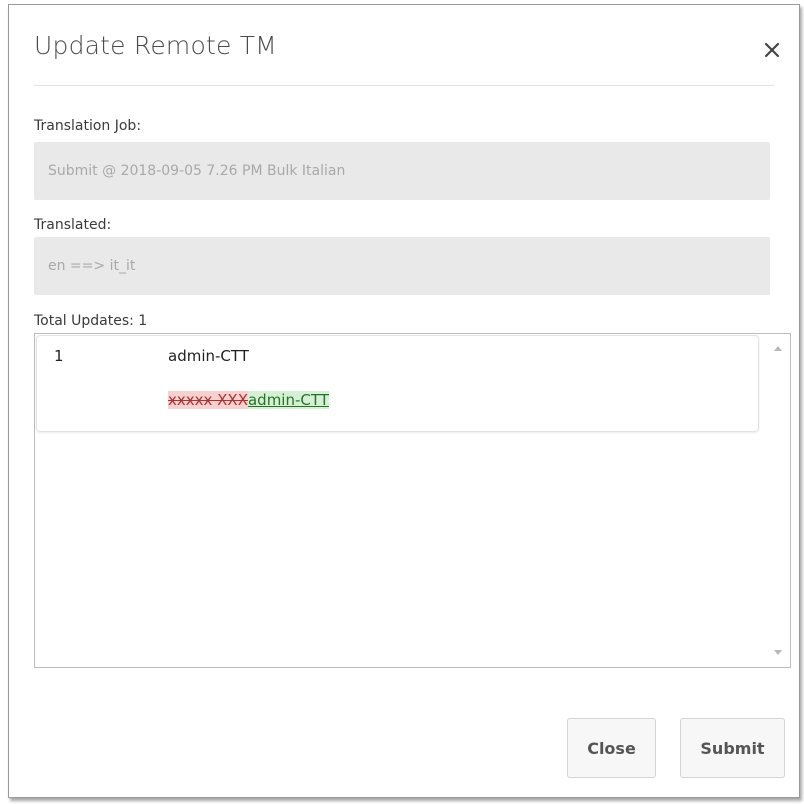 This screenshot has width=804, height=804. I want to click on updates-scrollbar, so click(778, 500).